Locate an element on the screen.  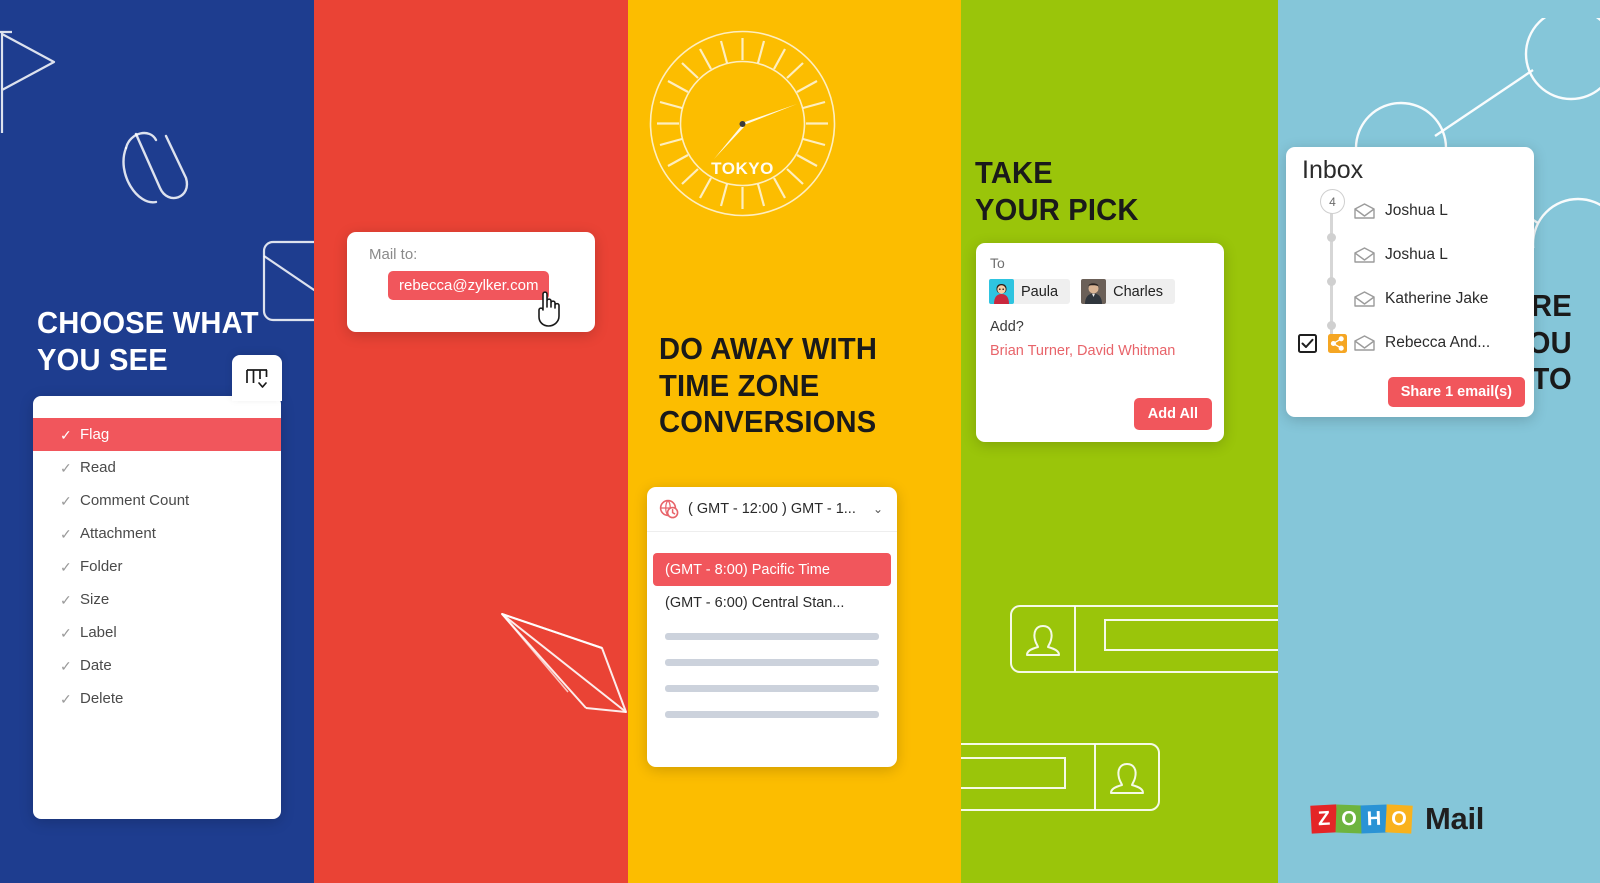
add-prompt-label: Add? is located at coordinates (1007, 327).